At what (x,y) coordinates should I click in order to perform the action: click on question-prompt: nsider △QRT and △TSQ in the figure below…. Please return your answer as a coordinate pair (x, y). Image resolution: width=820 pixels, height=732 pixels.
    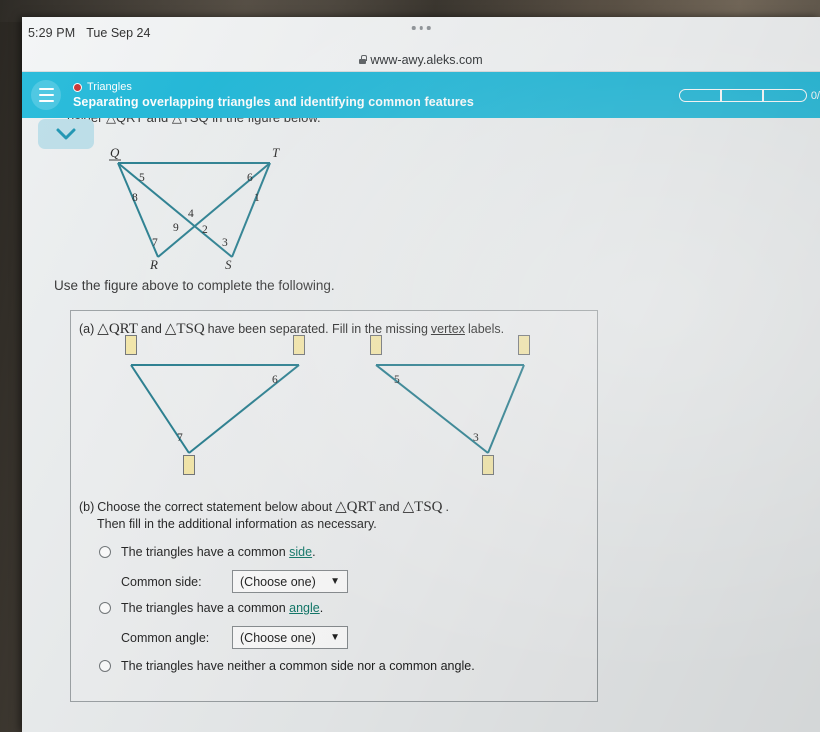
    Looking at the image, I should click on (194, 122).